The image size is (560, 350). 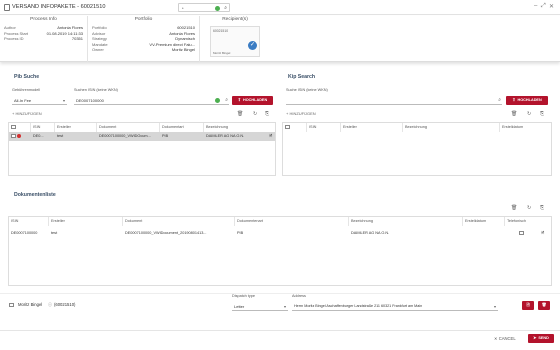 What do you see at coordinates (14, 39) in the screenshot?
I see `info-key: Process ID` at bounding box center [14, 39].